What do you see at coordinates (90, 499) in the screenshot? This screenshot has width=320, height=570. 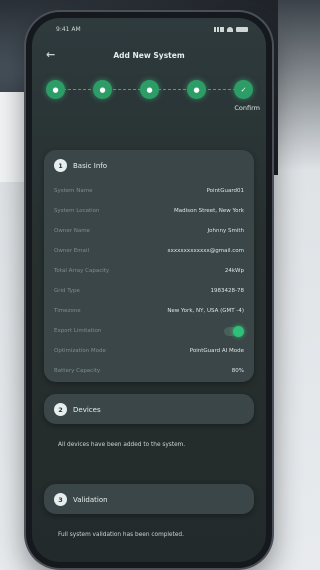 I see `section-title: Validation` at bounding box center [90, 499].